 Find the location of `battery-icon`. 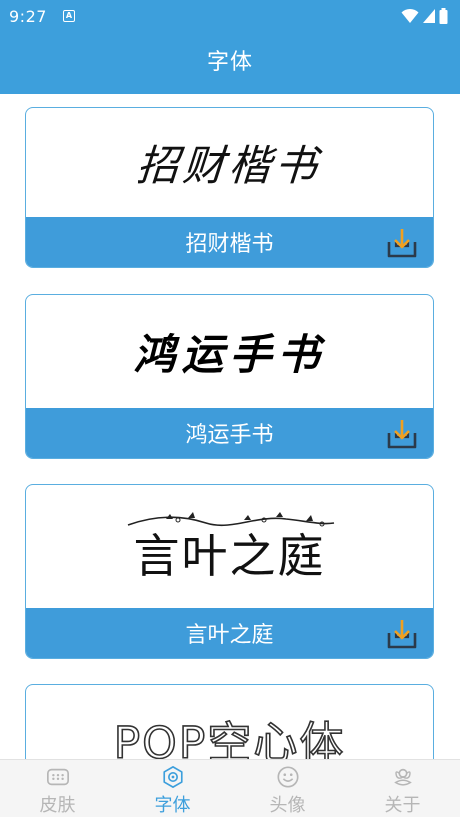

battery-icon is located at coordinates (443, 16).